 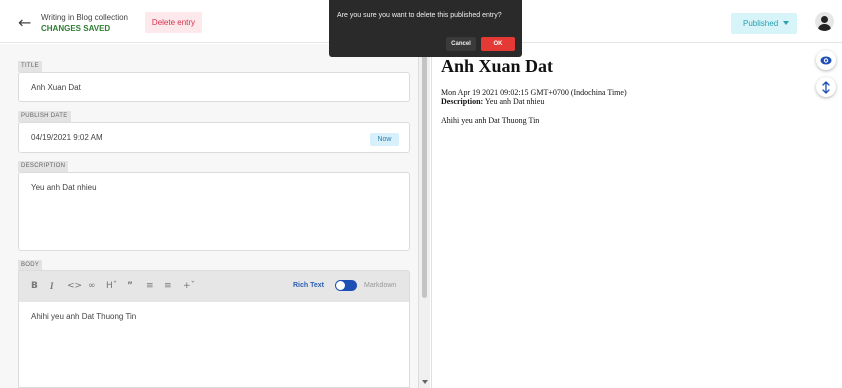 I want to click on body-editor: Ahihi yeu anh Dat Thuong Tin, so click(x=214, y=345).